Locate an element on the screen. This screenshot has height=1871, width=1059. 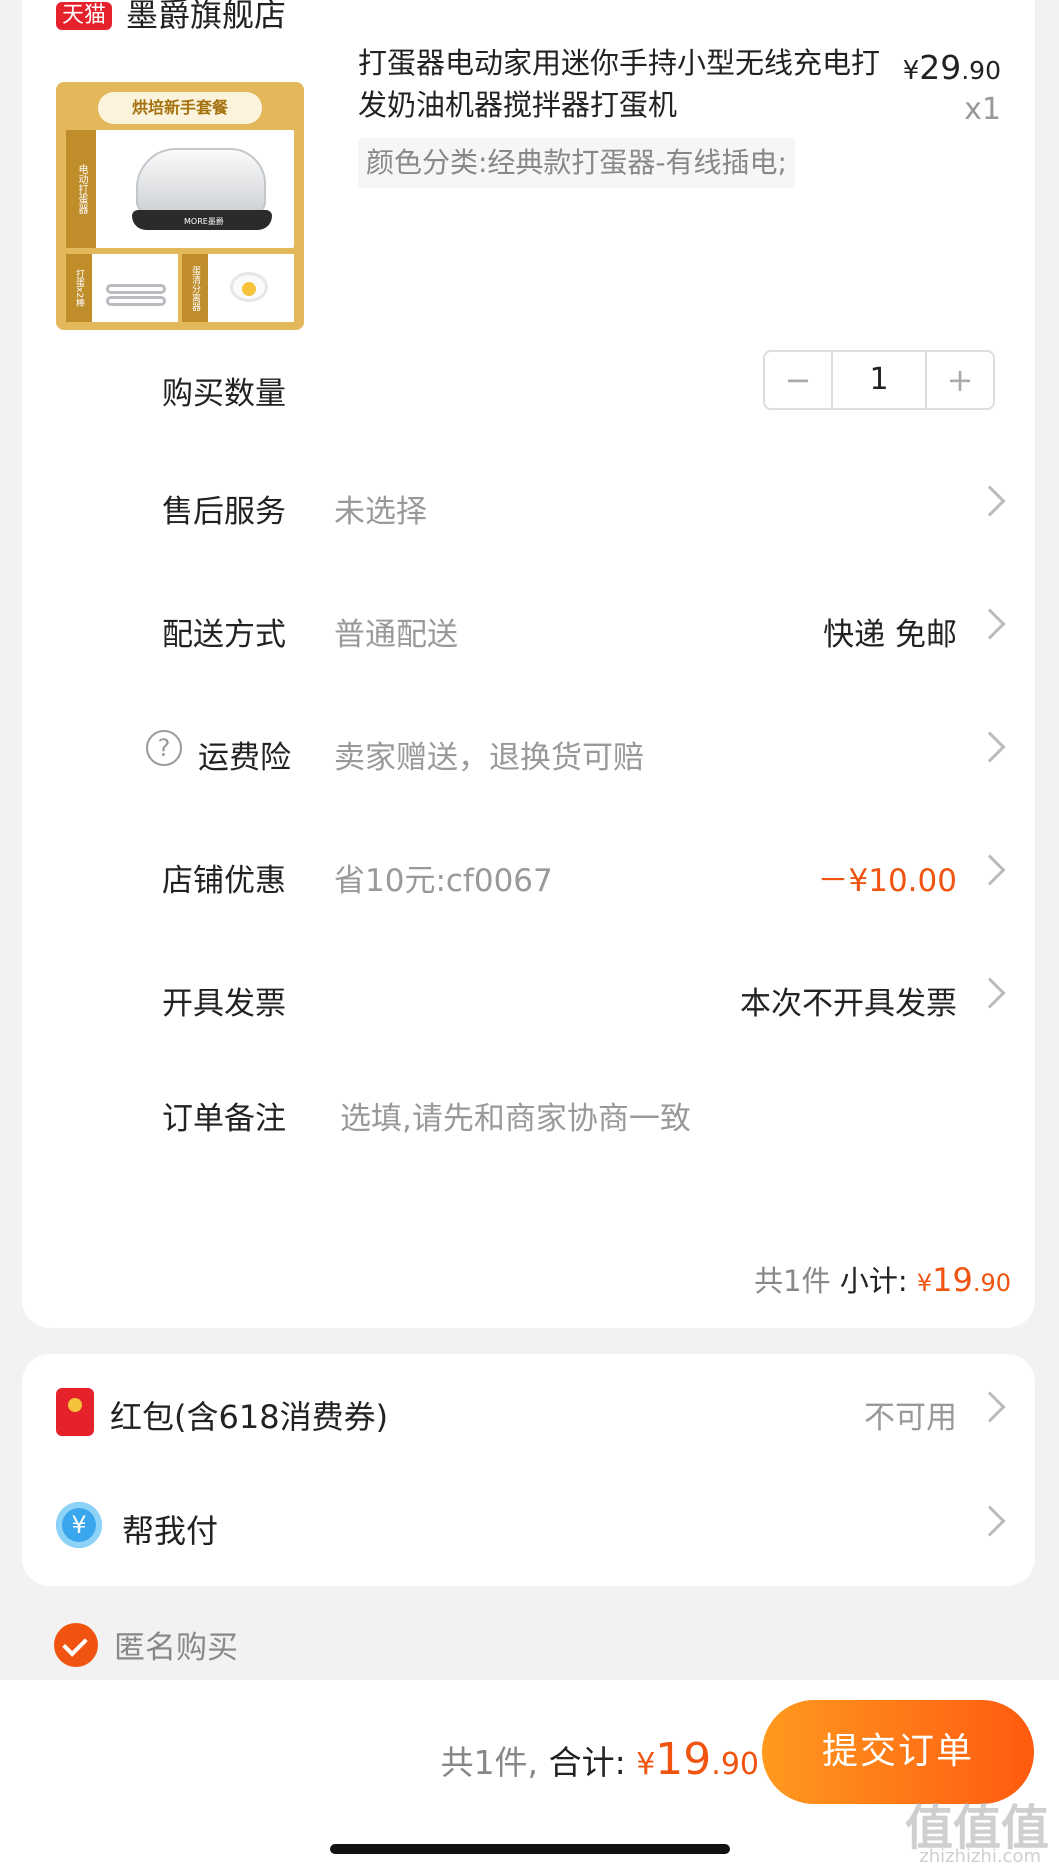
total-symbol: ¥ is located at coordinates (646, 1764).